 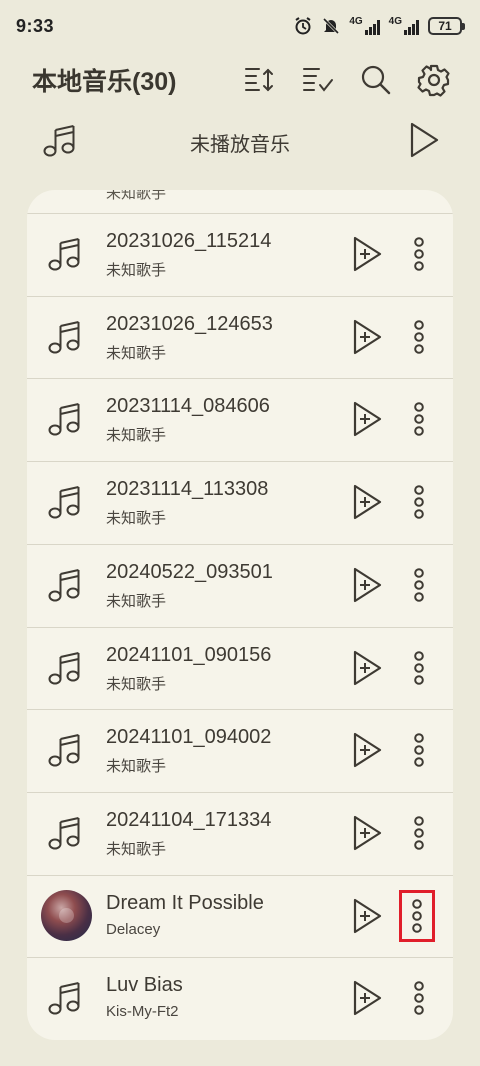 I want to click on list-item: Dream It Possible Delacey, so click(x=240, y=915).